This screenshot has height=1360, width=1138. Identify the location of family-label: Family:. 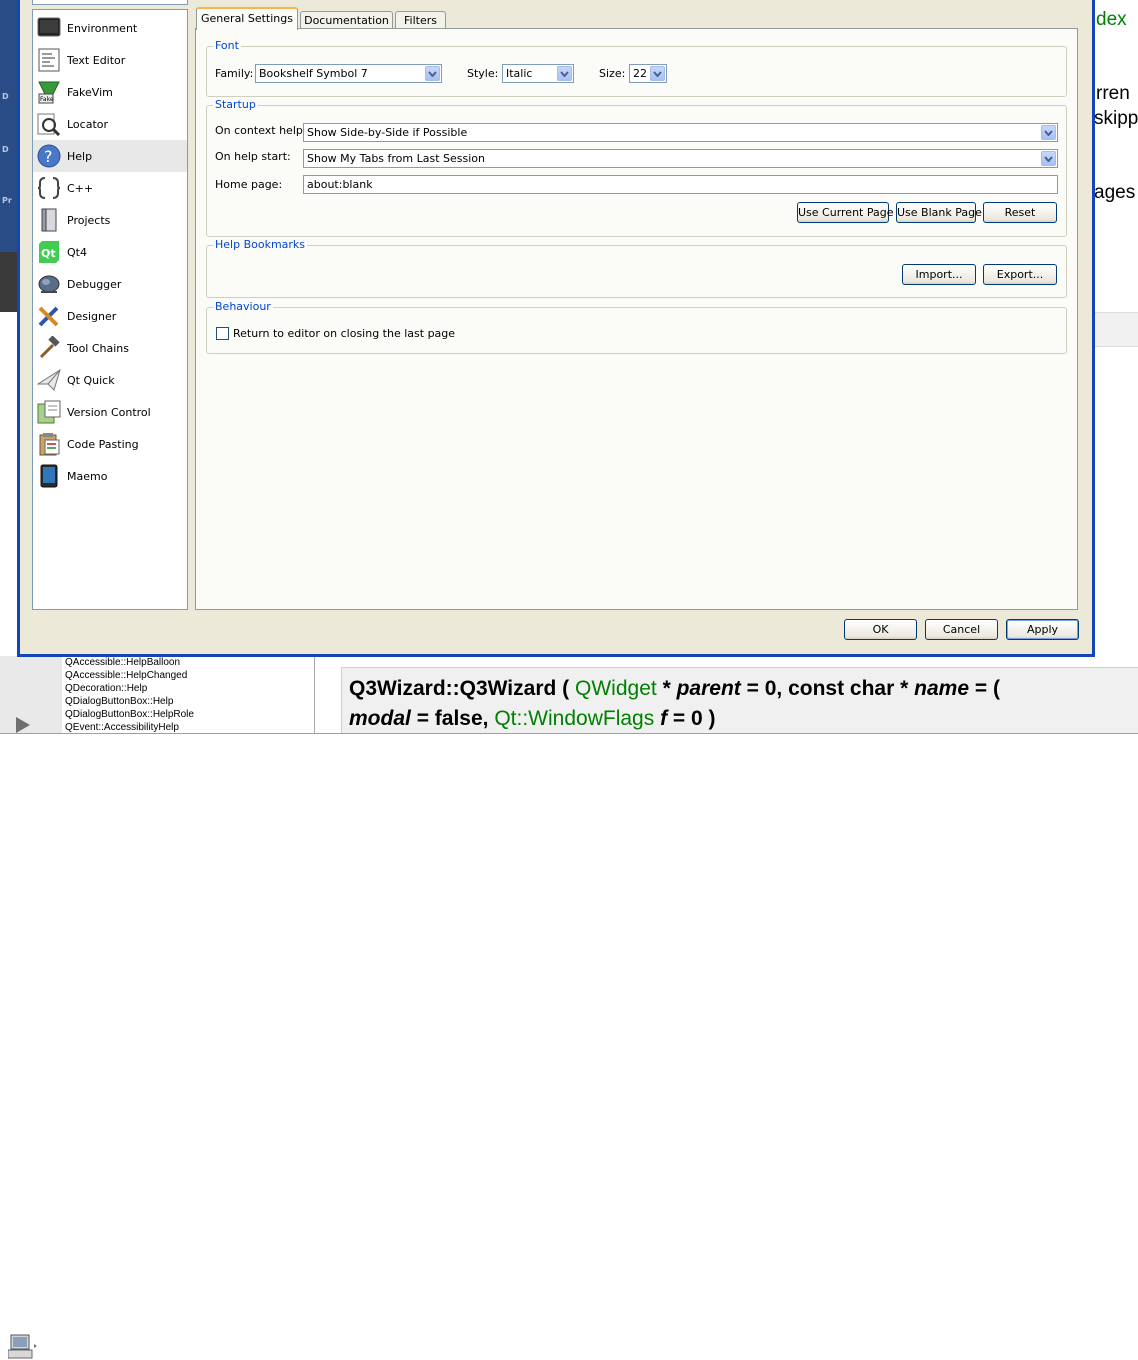
(234, 73).